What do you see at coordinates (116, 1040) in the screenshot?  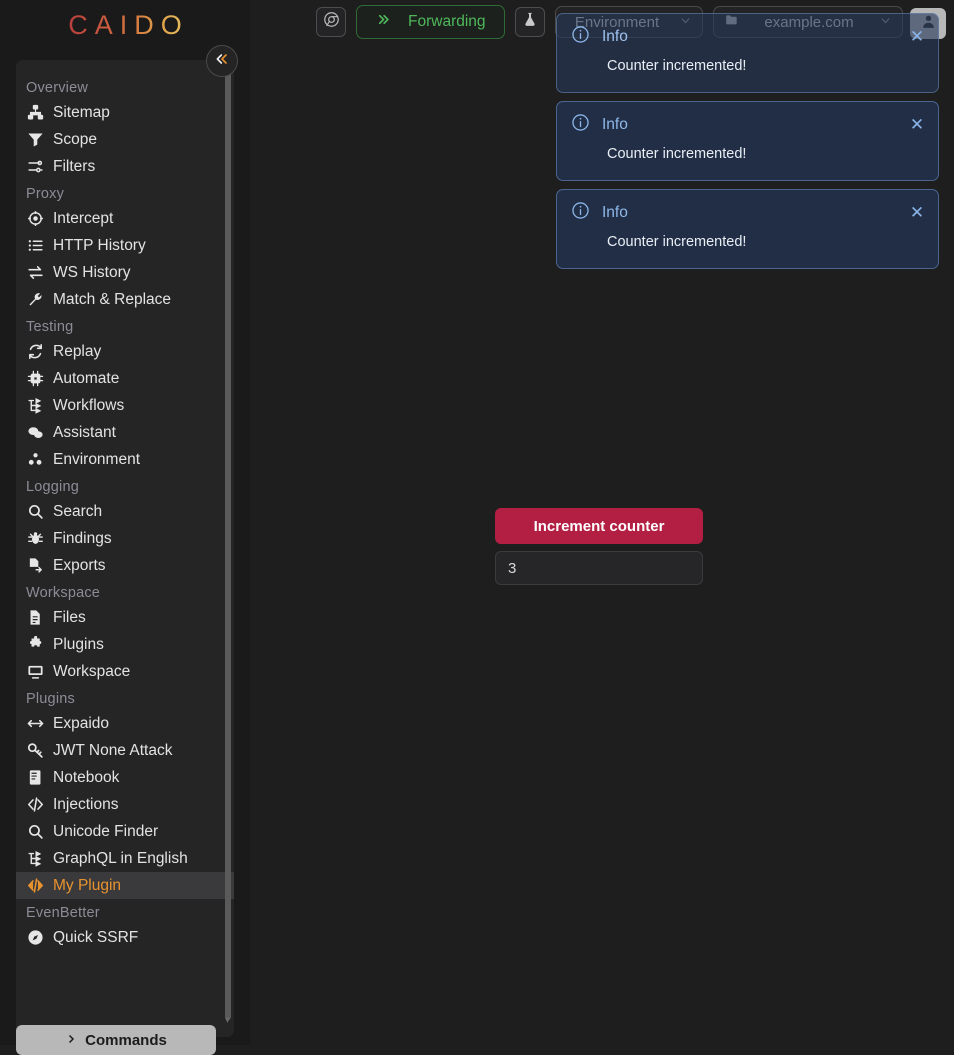 I see `commands-button: Commands` at bounding box center [116, 1040].